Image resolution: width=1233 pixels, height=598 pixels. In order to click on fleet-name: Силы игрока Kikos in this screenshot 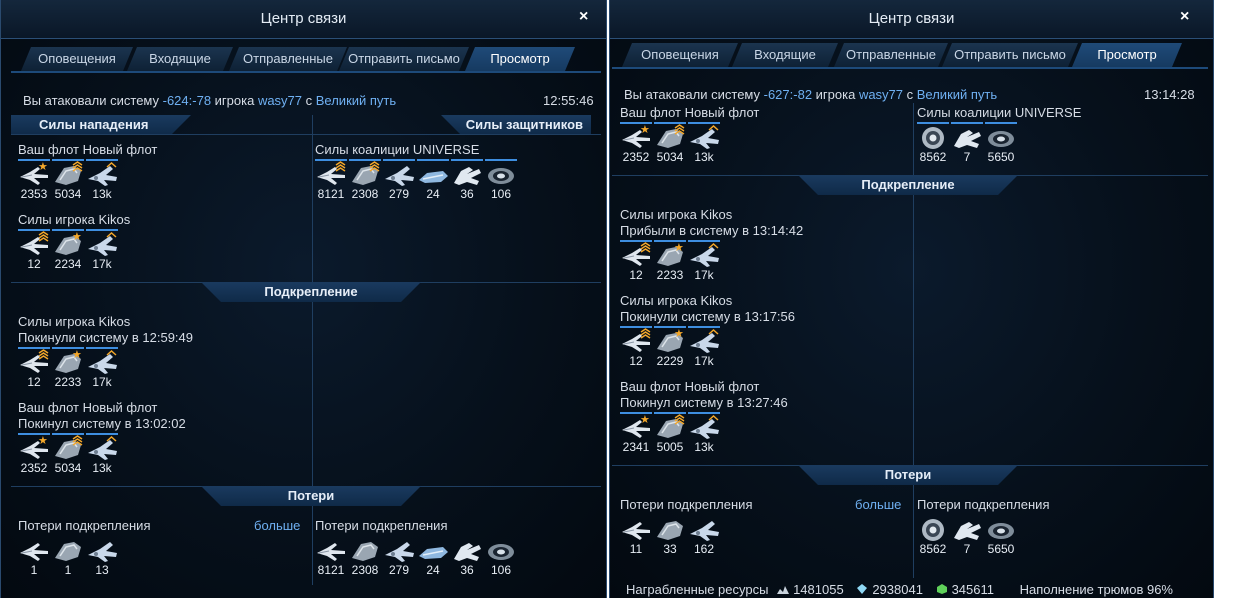, I will do `click(676, 300)`.